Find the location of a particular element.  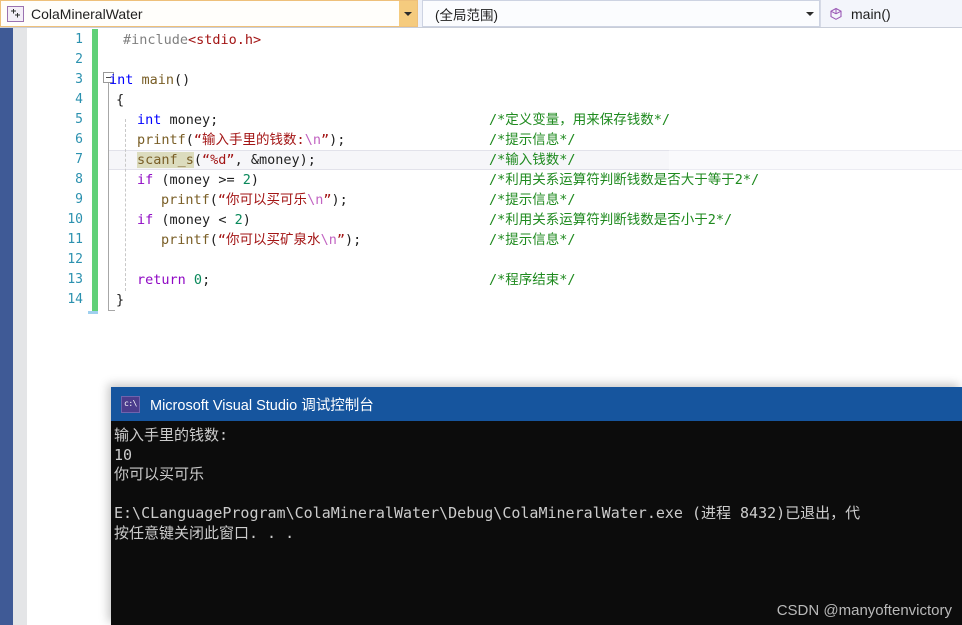

code-line-comment: /*定义变量，用来保存钱数*/ is located at coordinates (580, 120).